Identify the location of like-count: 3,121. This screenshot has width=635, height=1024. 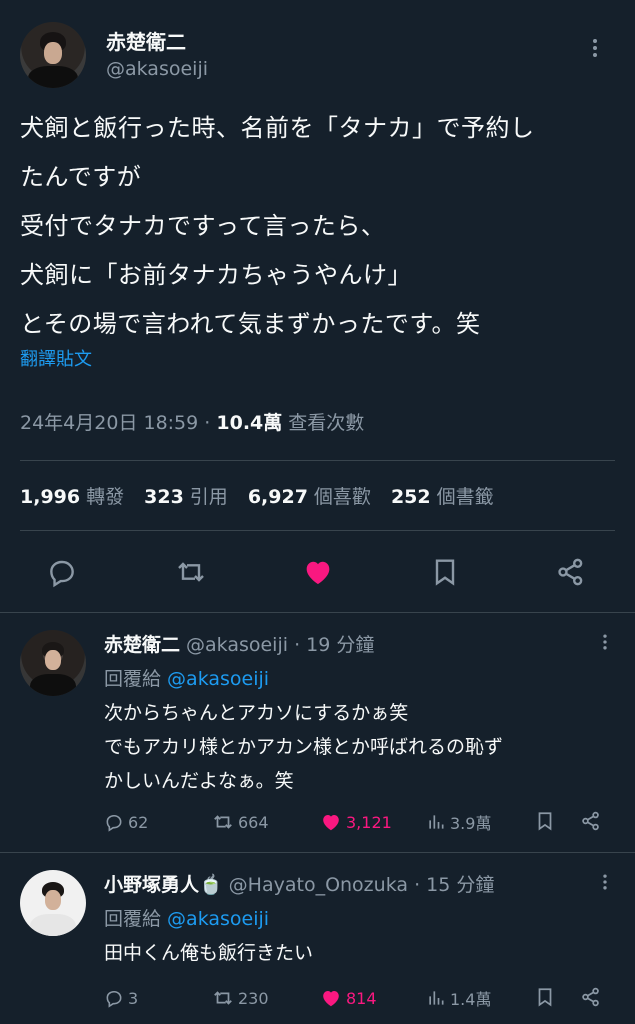
(369, 822).